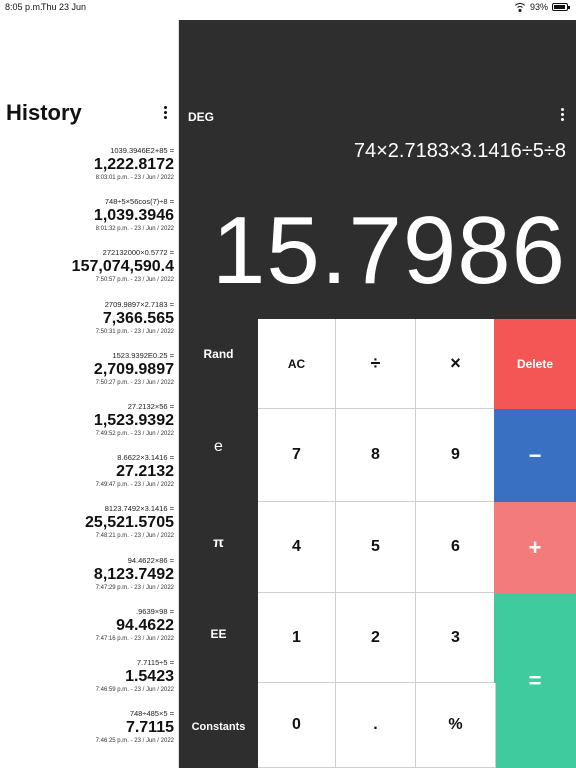  What do you see at coordinates (138, 253) in the screenshot?
I see `history-entry-expression: 272132000×0.5772 =` at bounding box center [138, 253].